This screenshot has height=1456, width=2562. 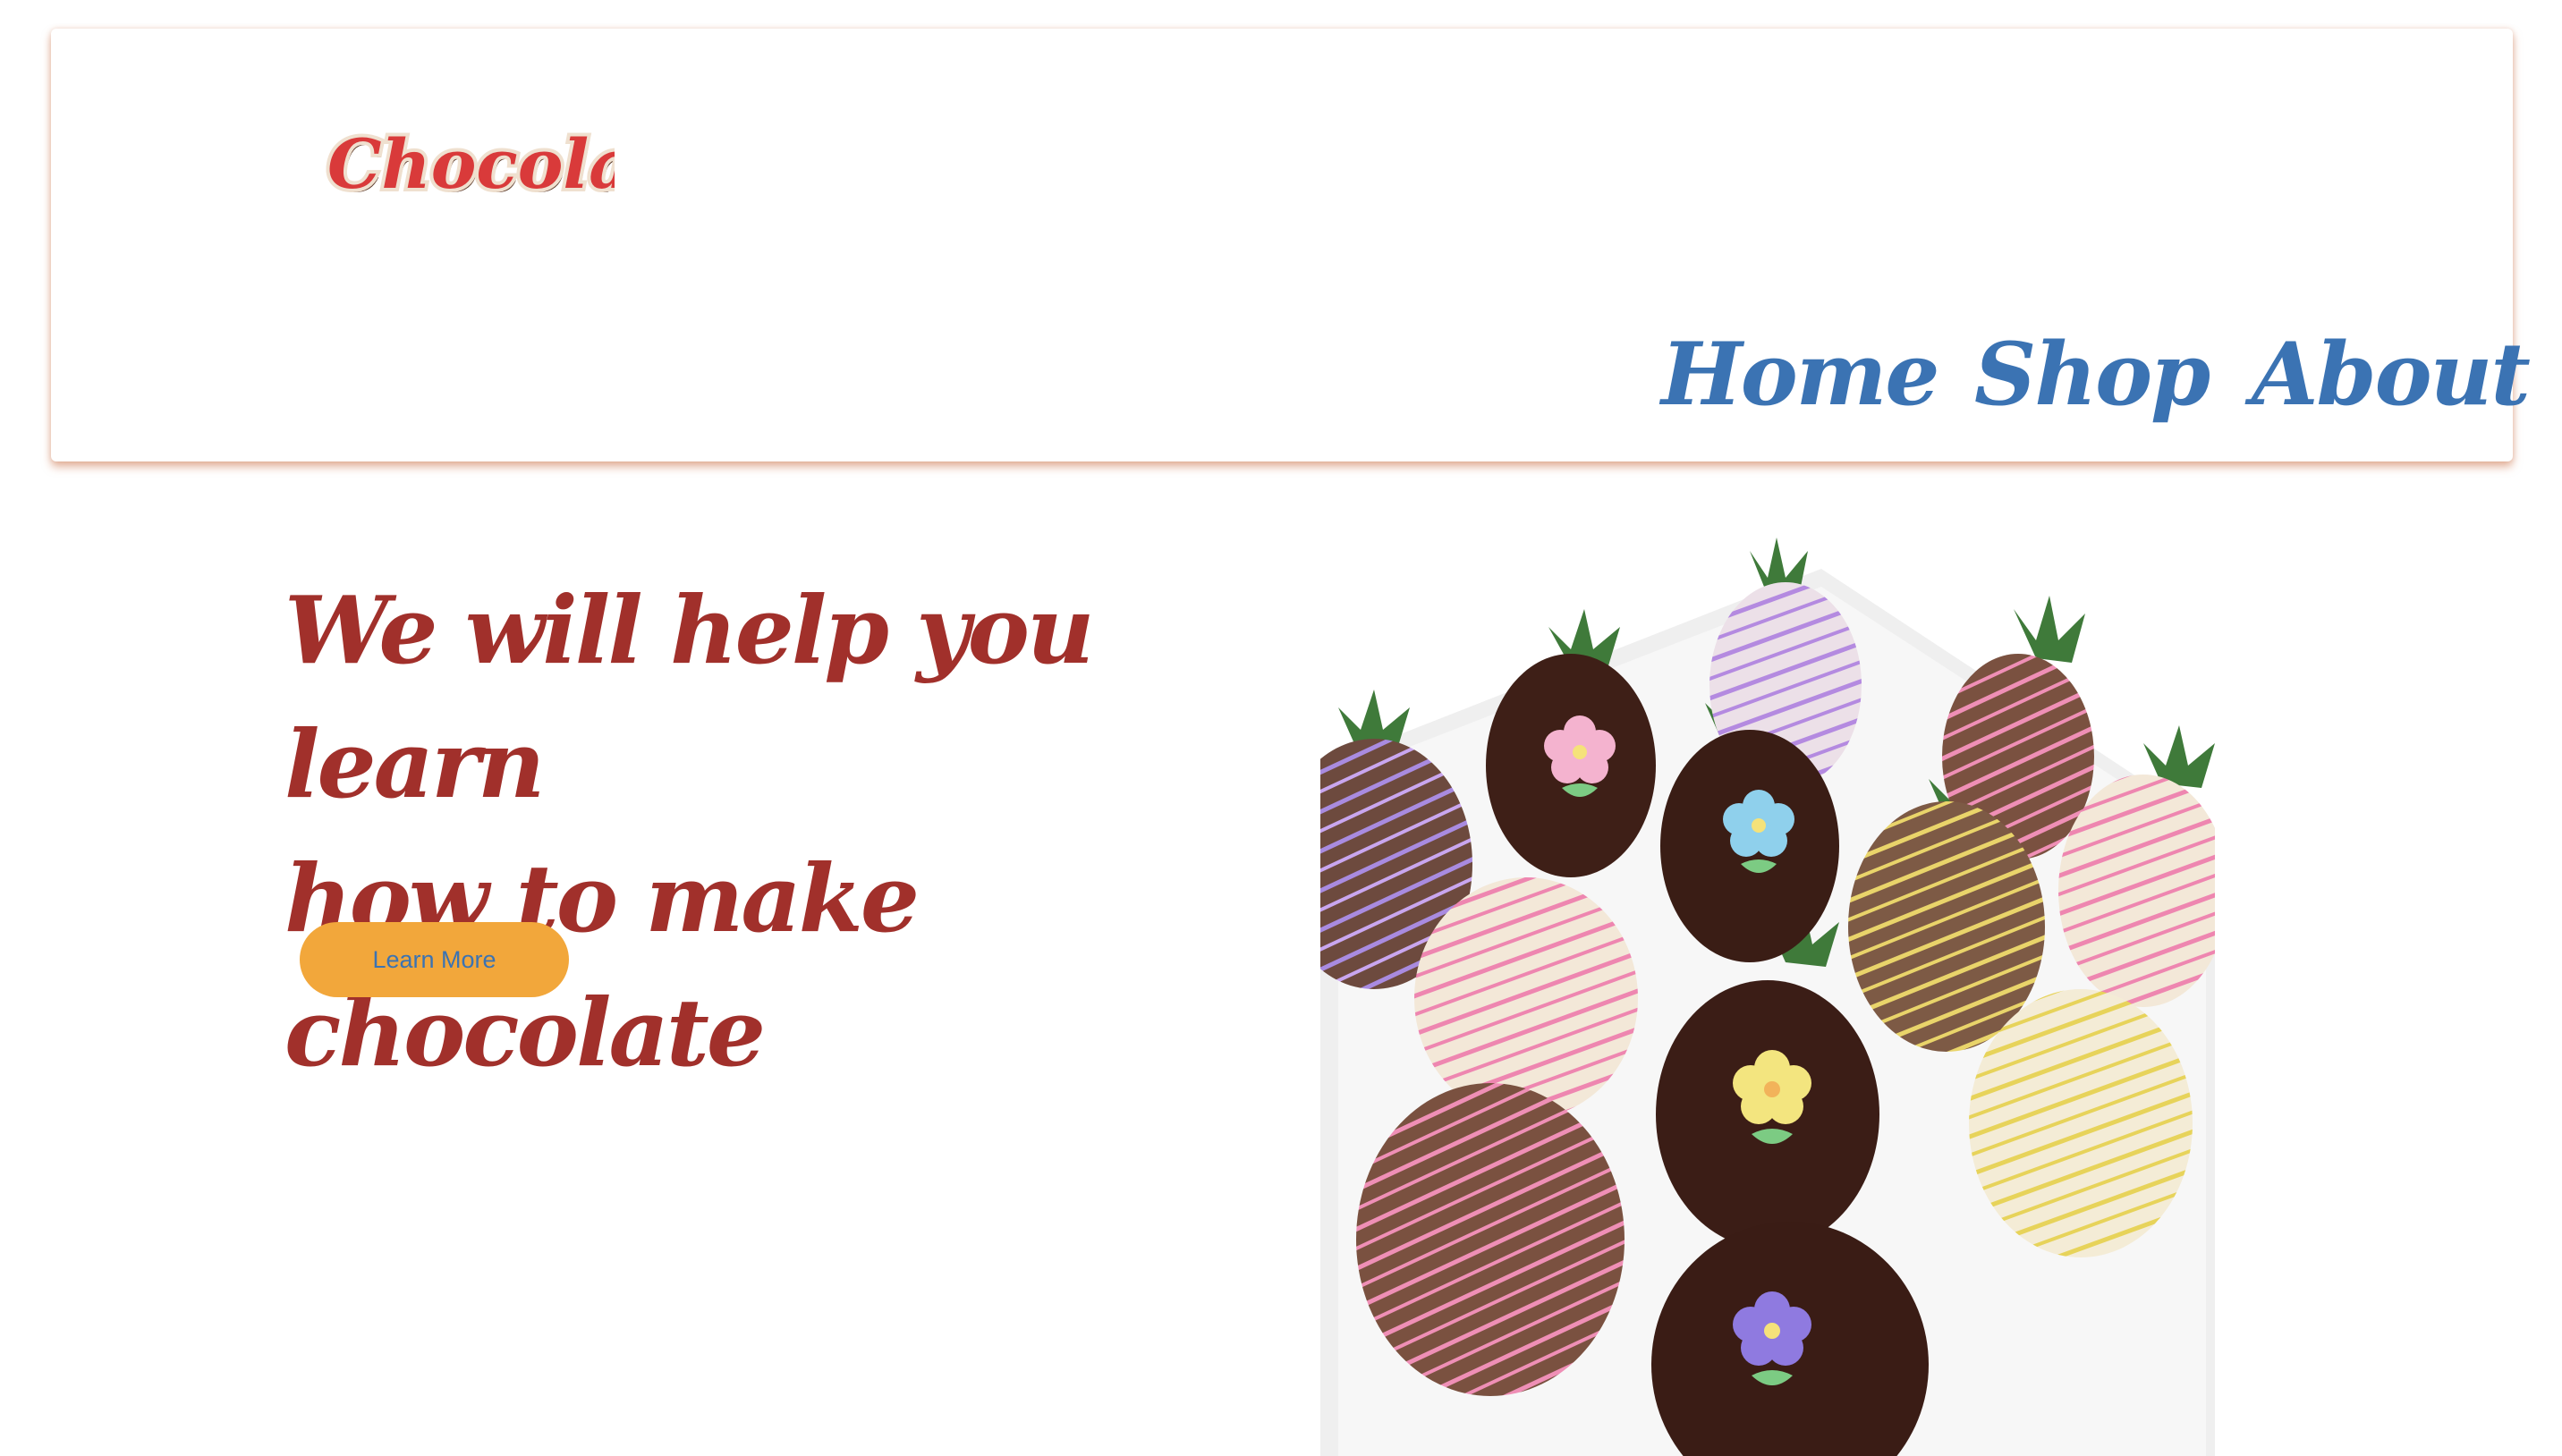 I want to click on brand-logo: Chocolate Chocolate Chocolate, so click(x=467, y=167).